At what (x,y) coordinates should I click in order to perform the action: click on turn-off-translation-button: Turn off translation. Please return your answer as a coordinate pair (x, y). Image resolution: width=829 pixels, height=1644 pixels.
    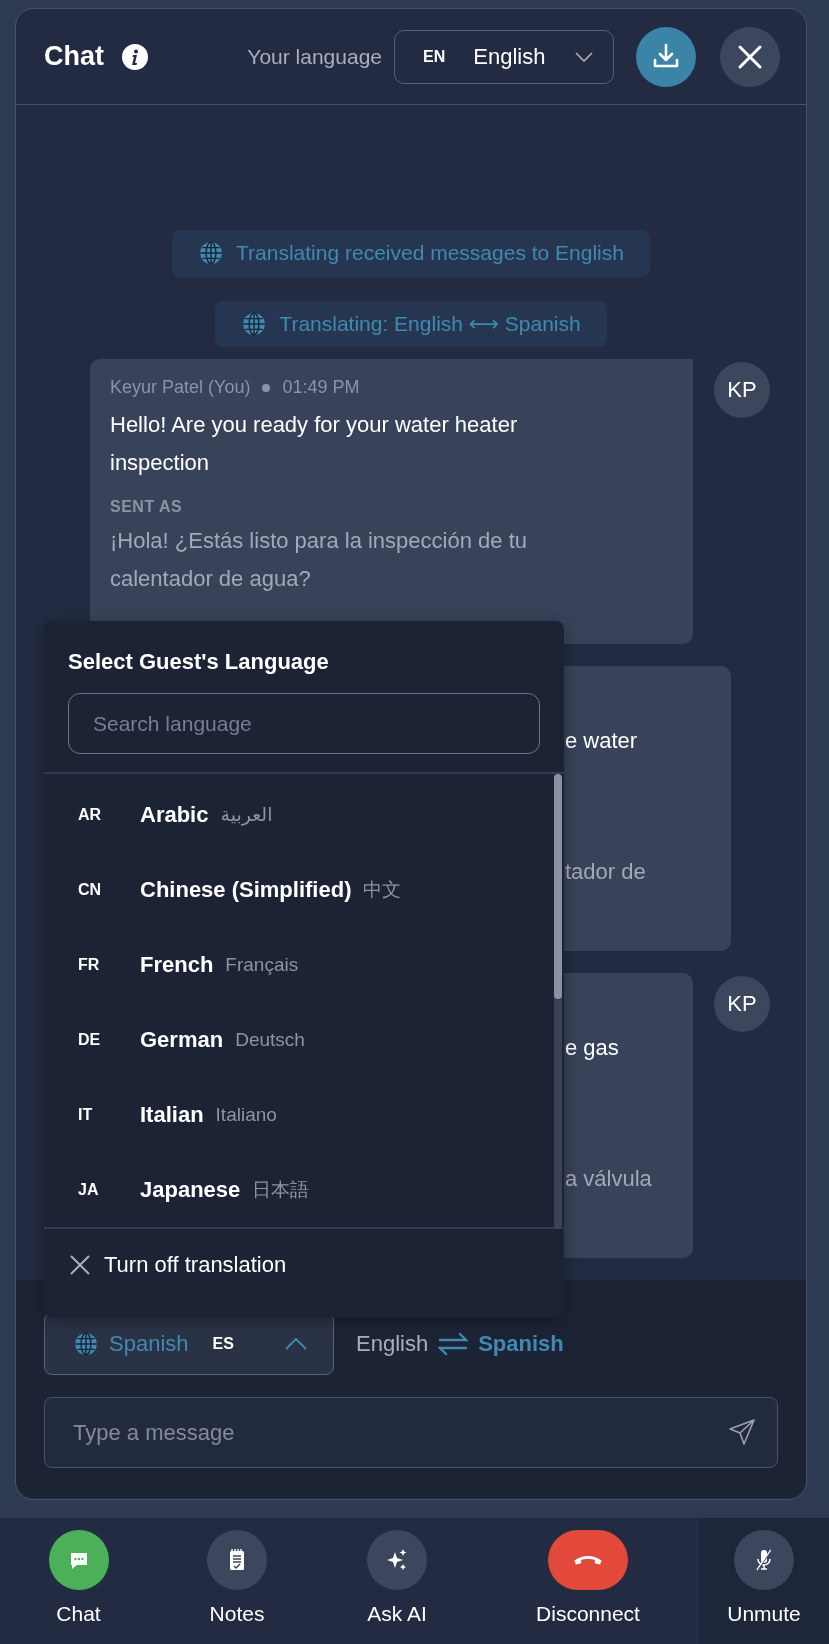
    Looking at the image, I should click on (304, 1264).